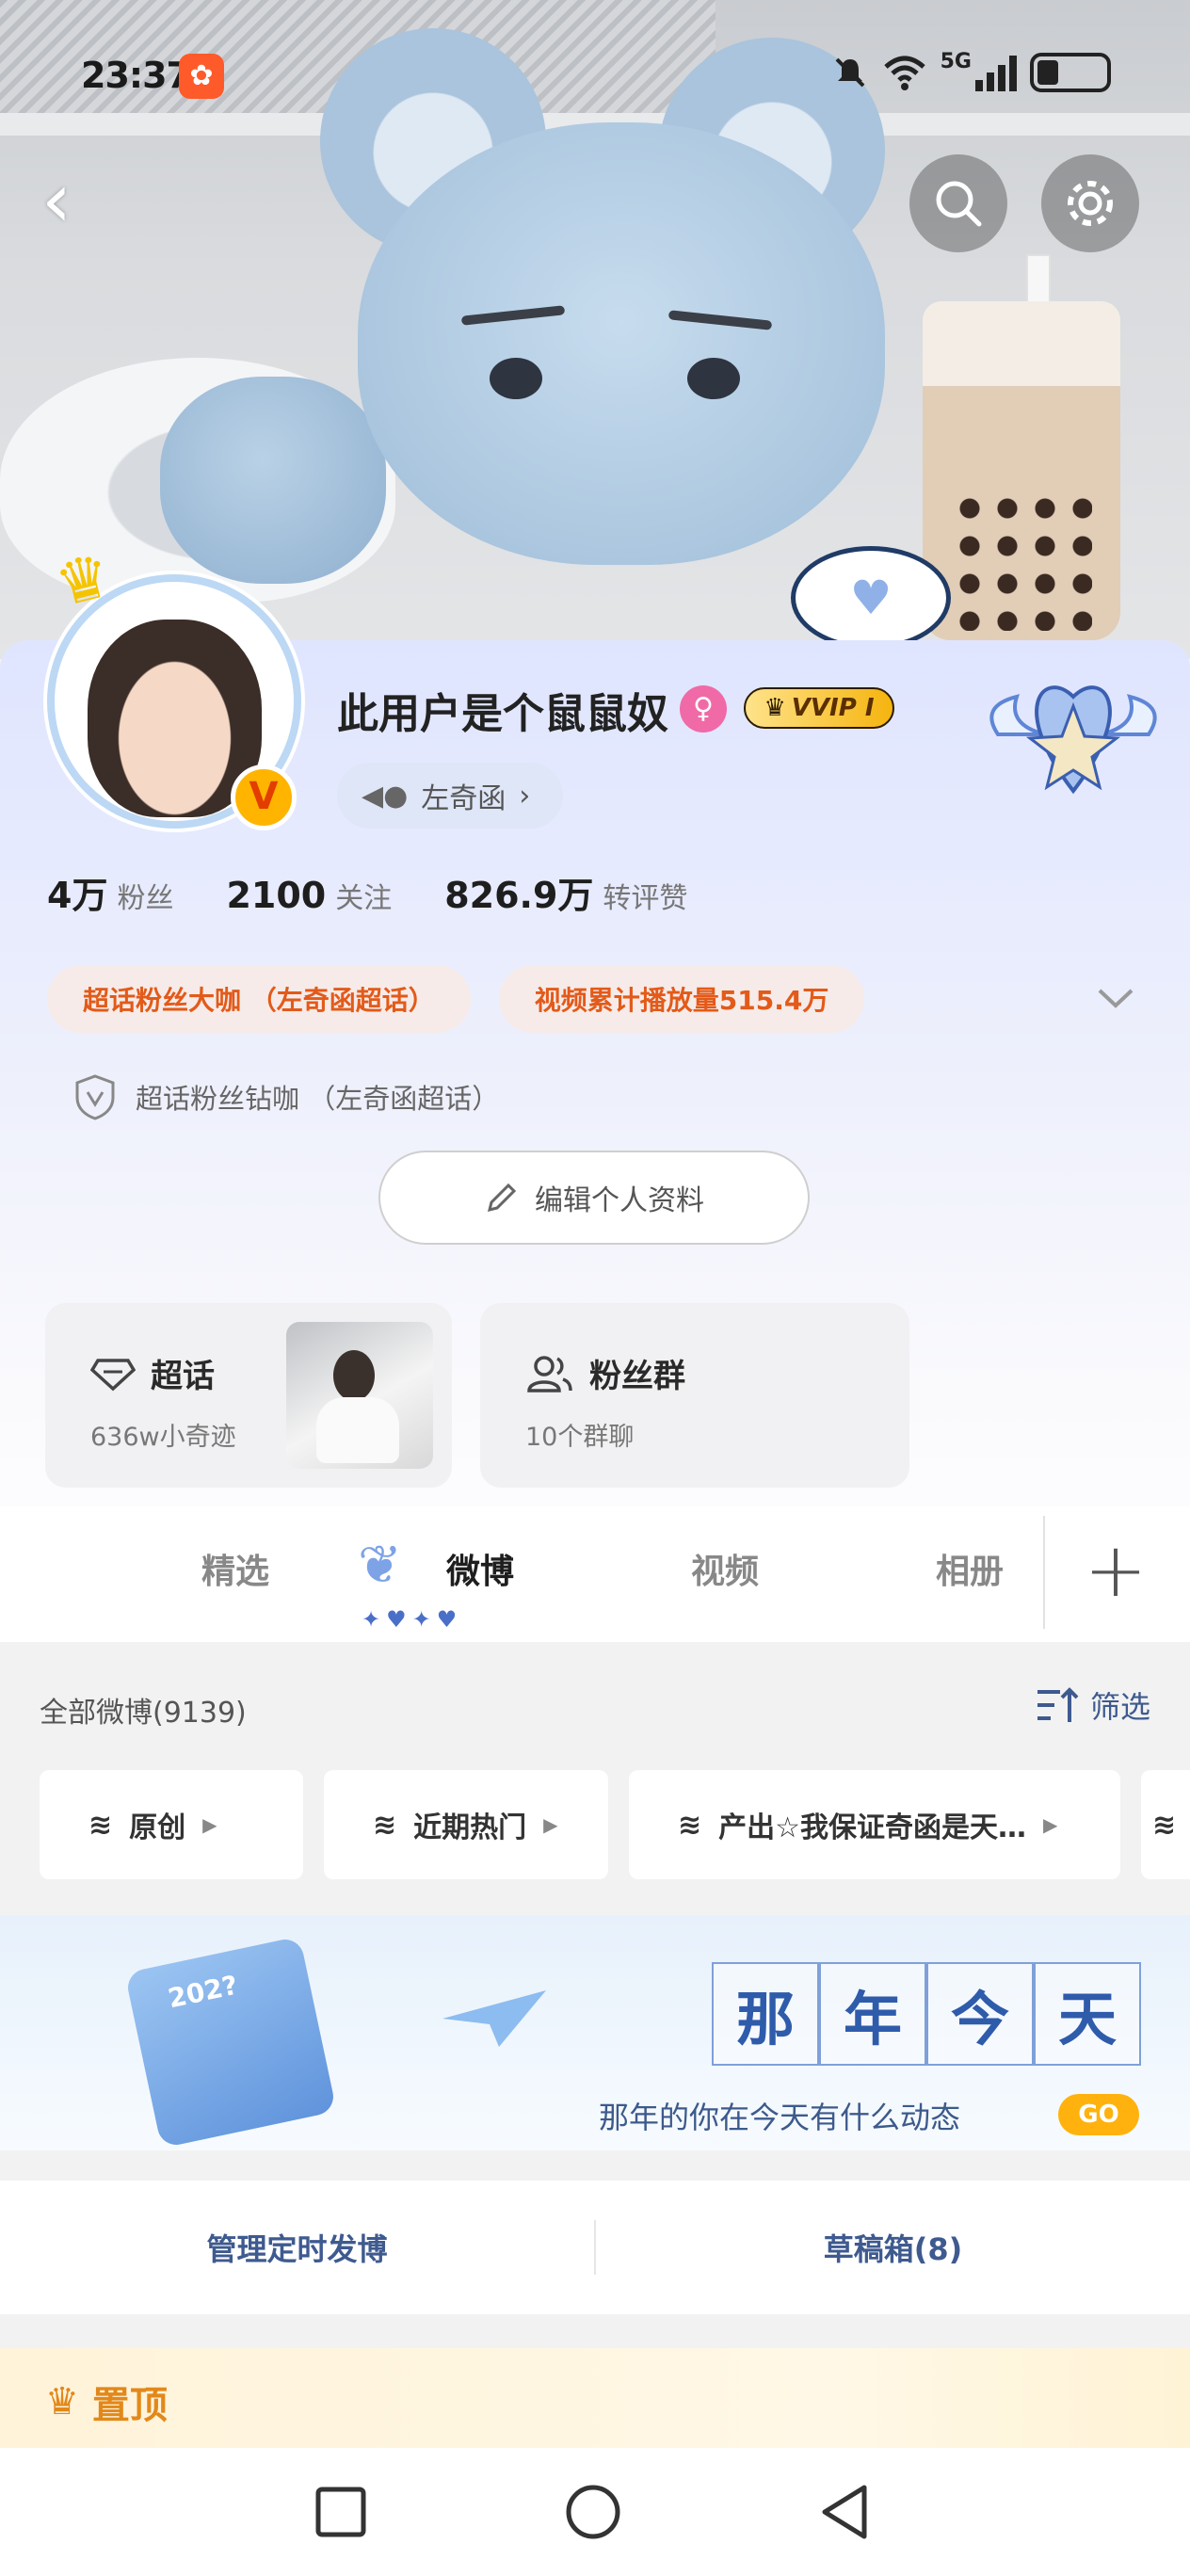  What do you see at coordinates (503, 714) in the screenshot?
I see `nickname: 此用户是个鼠鼠奴` at bounding box center [503, 714].